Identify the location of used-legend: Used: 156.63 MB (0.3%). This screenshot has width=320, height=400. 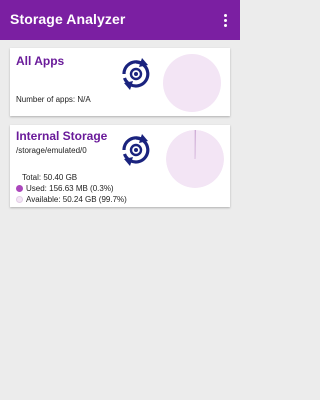
(65, 188).